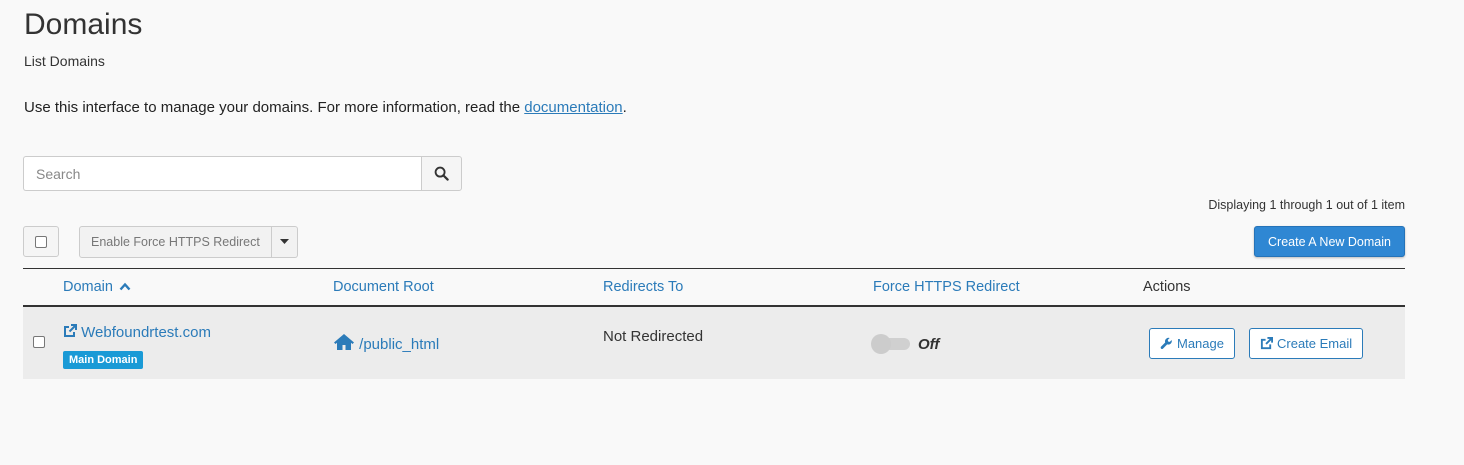 This screenshot has height=465, width=1464. Describe the element at coordinates (146, 332) in the screenshot. I see `domain-name: Webfoundrtest.com` at that location.